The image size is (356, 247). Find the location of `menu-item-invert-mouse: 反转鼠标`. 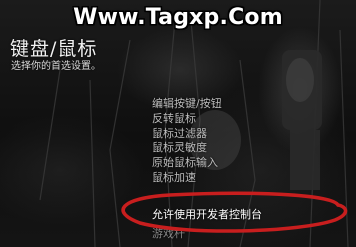

menu-item-invert-mouse: 反转鼠标 is located at coordinates (187, 119).